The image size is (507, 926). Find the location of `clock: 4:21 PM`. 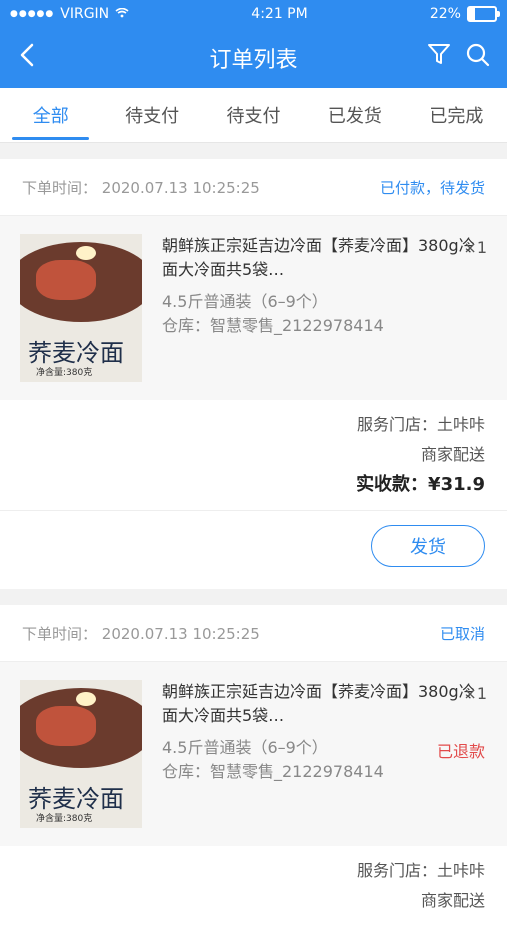

clock: 4:21 PM is located at coordinates (279, 14).